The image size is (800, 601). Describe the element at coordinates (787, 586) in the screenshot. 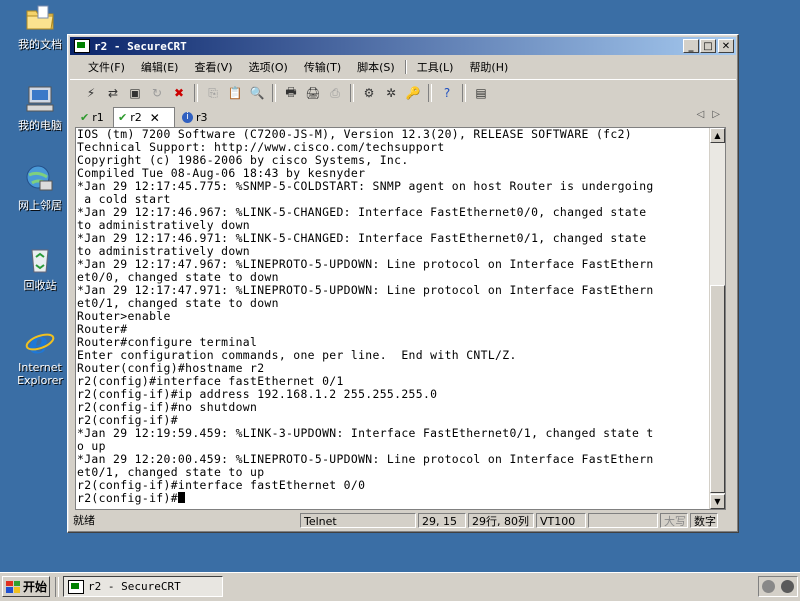

I see `volume-icon` at that location.